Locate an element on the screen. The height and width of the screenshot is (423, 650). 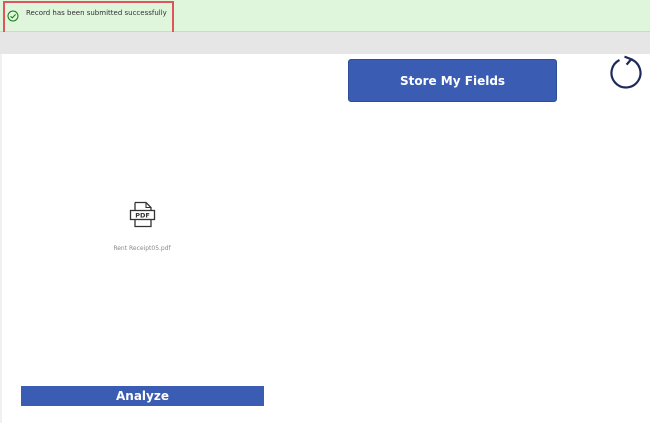
attachment-filename: Rent Receipt05.pdf is located at coordinates (142, 248).